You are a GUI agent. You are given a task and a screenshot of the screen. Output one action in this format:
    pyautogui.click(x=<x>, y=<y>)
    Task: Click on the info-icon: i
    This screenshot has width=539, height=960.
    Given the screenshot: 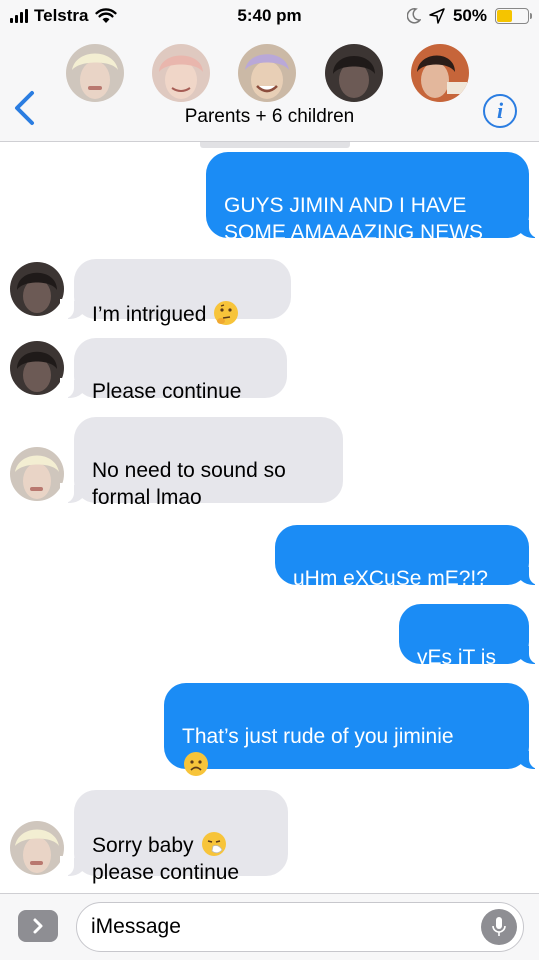 What is the action you would take?
    pyautogui.click(x=500, y=110)
    